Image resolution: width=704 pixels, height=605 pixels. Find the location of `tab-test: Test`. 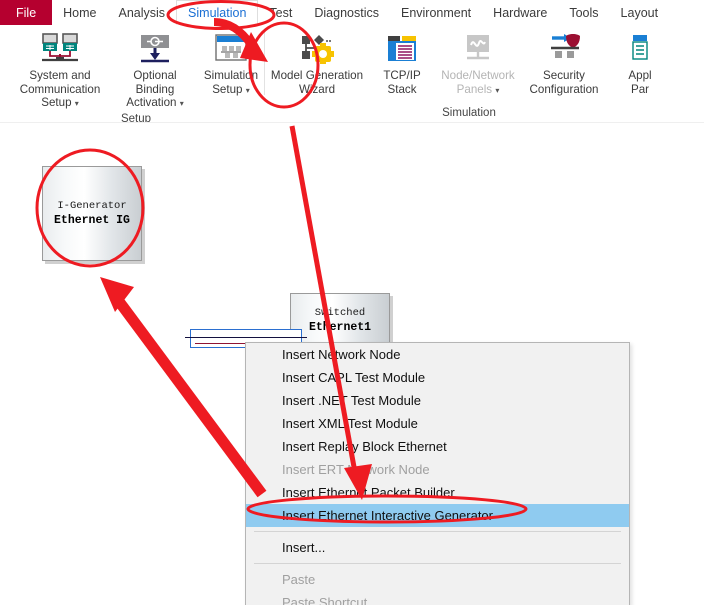

tab-test: Test is located at coordinates (280, 12).